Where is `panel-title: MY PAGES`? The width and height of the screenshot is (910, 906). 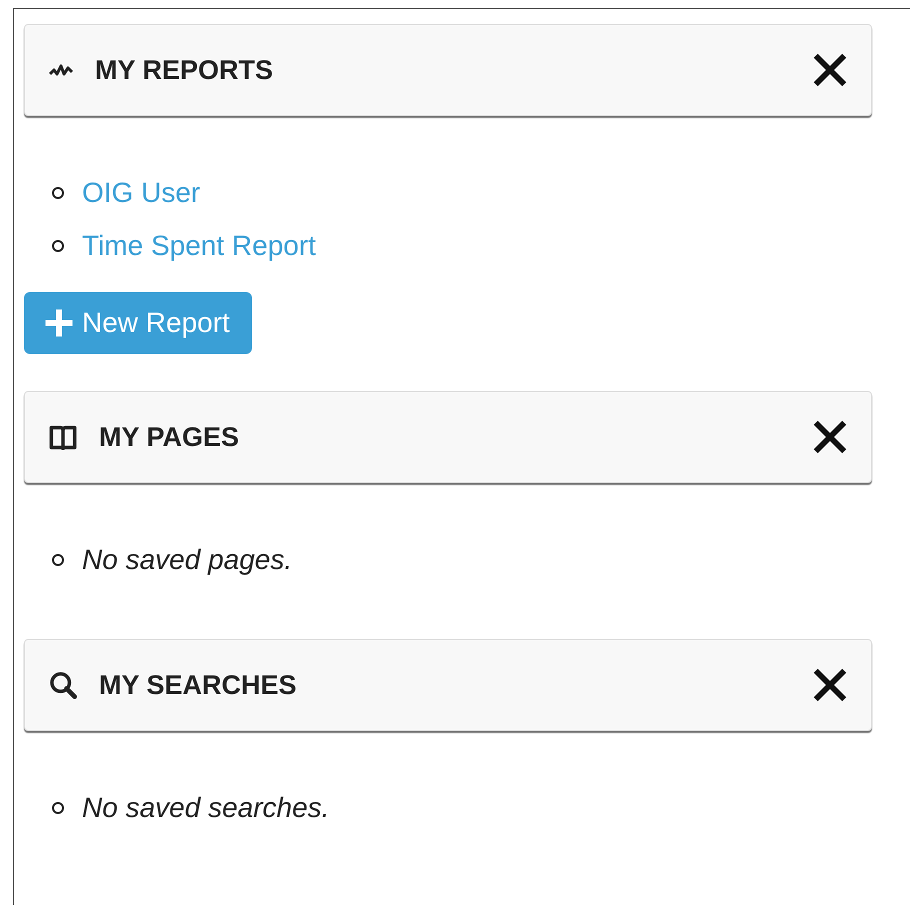 panel-title: MY PAGES is located at coordinates (169, 437).